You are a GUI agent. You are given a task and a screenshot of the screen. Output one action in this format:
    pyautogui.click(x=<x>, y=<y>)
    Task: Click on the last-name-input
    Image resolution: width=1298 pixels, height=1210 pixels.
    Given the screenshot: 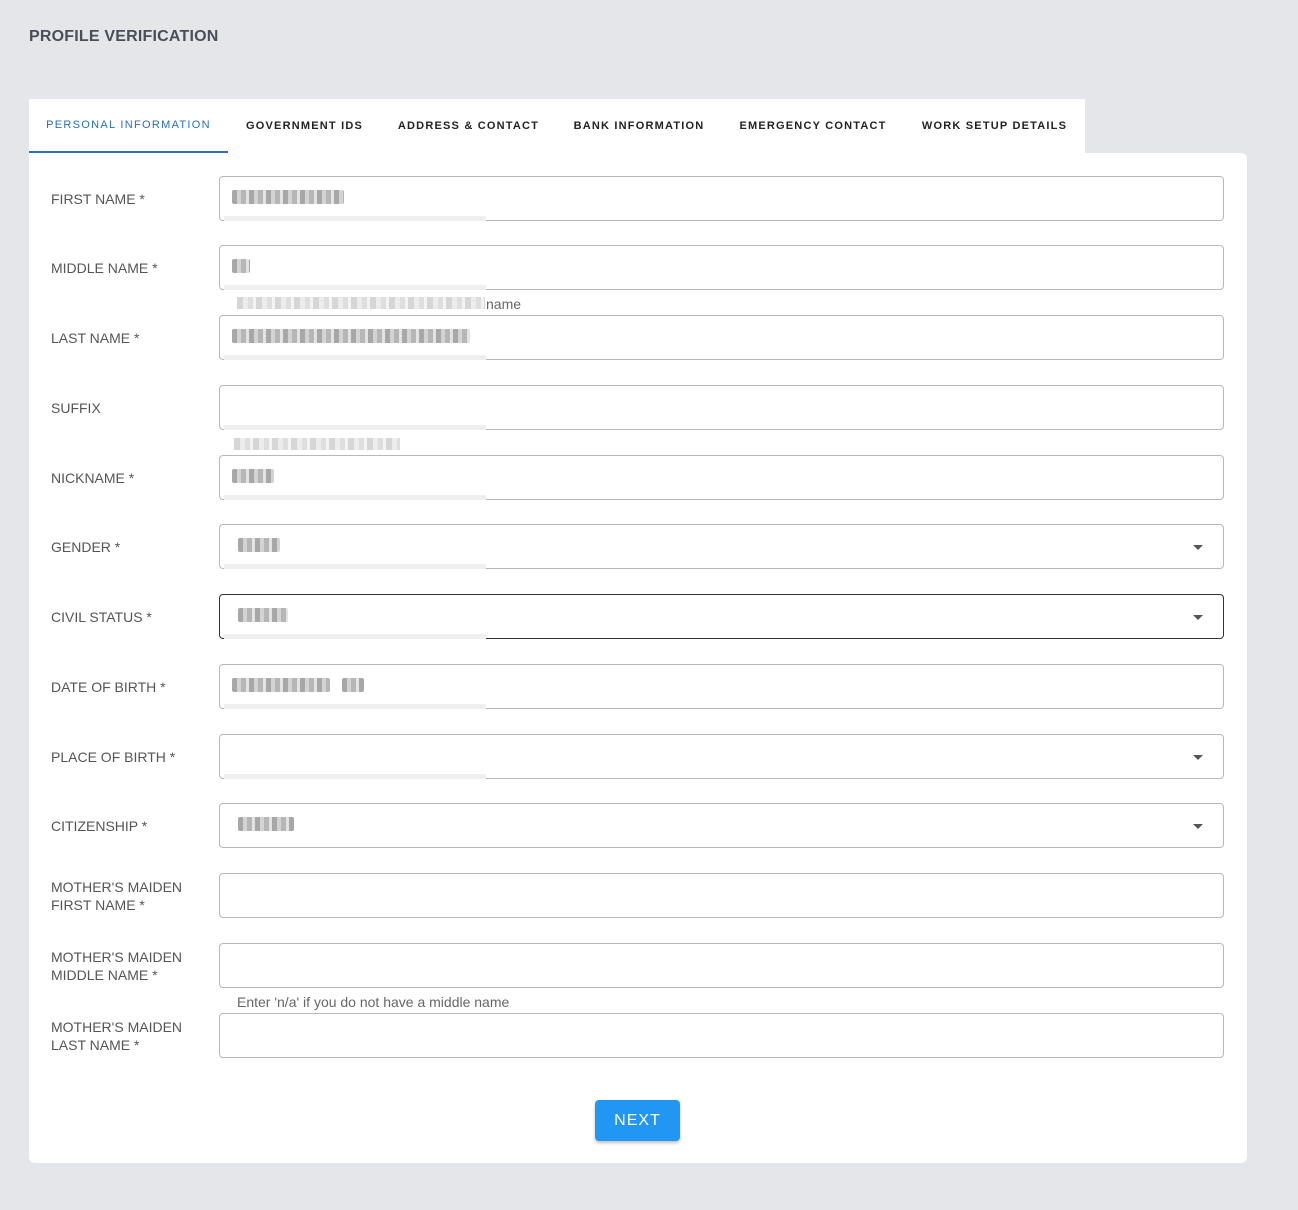 What is the action you would take?
    pyautogui.click(x=721, y=337)
    